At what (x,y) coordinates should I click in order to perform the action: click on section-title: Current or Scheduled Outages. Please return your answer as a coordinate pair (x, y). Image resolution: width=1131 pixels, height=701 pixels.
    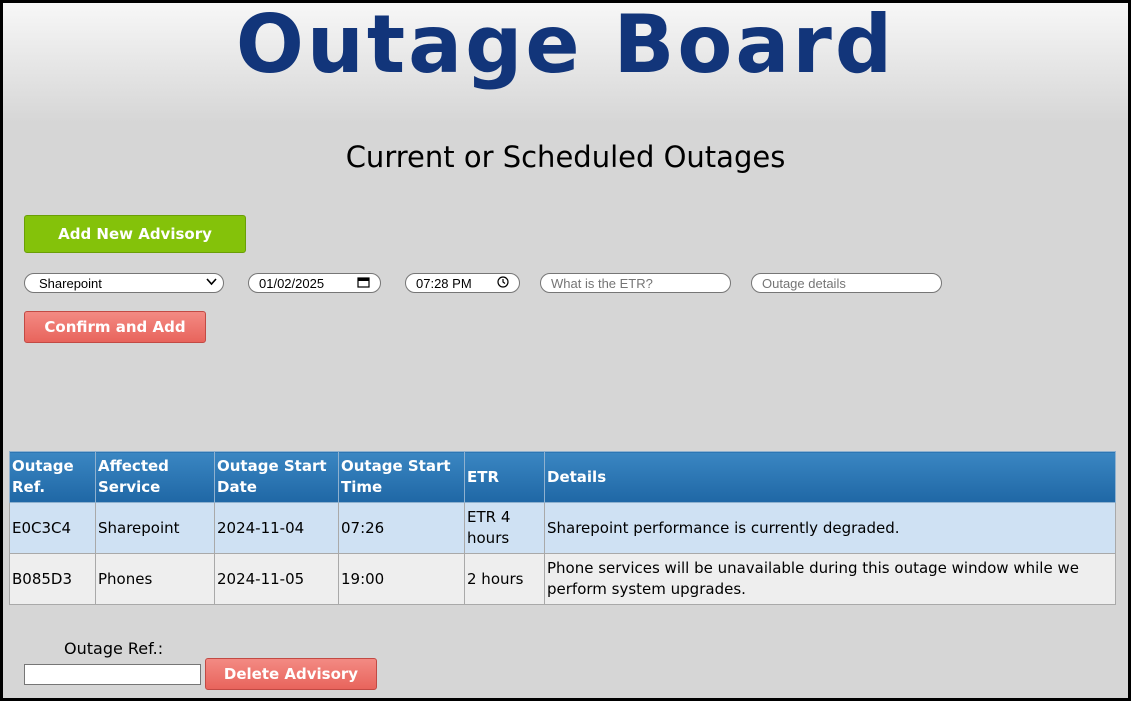
    Looking at the image, I should click on (565, 157).